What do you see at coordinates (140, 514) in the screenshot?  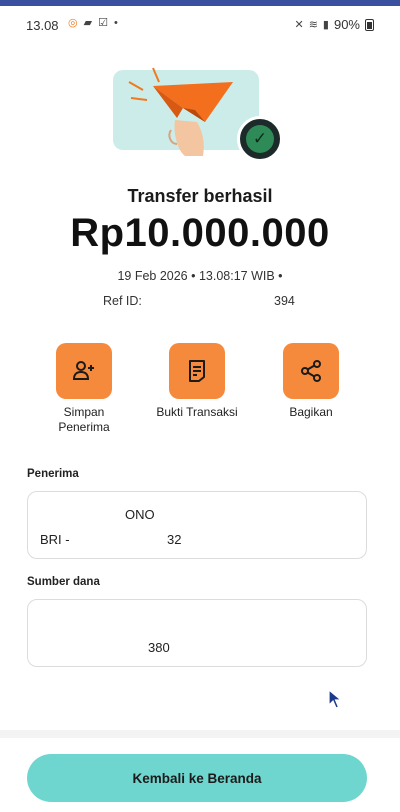 I see `recipient-name: ONO` at bounding box center [140, 514].